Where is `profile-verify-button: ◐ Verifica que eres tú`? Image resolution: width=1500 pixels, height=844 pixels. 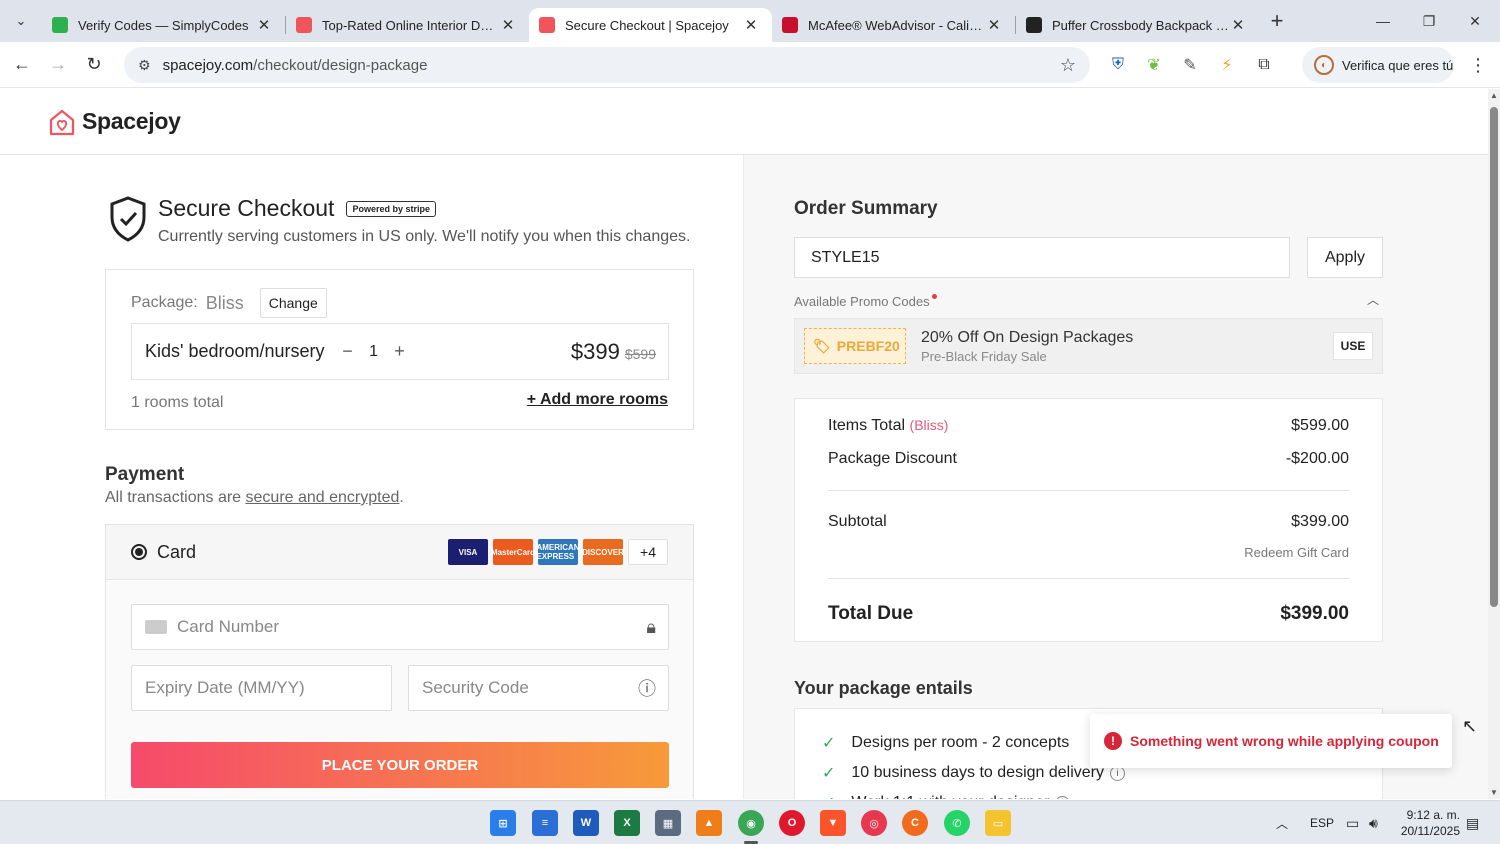
profile-verify-button: ◐ Verifica que eres tú is located at coordinates (1378, 65).